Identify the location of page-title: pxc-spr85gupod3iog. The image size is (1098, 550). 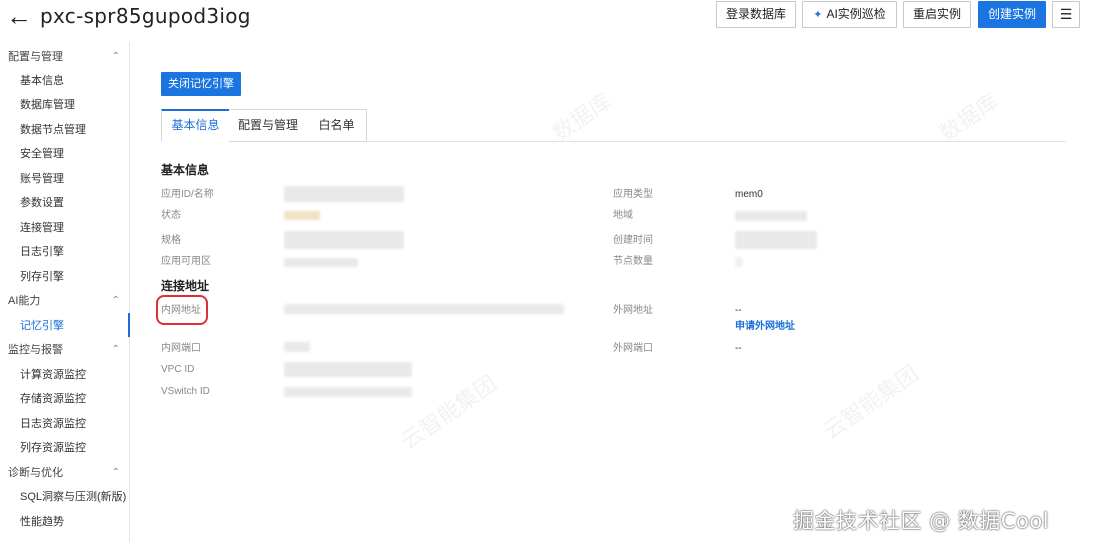
(145, 16).